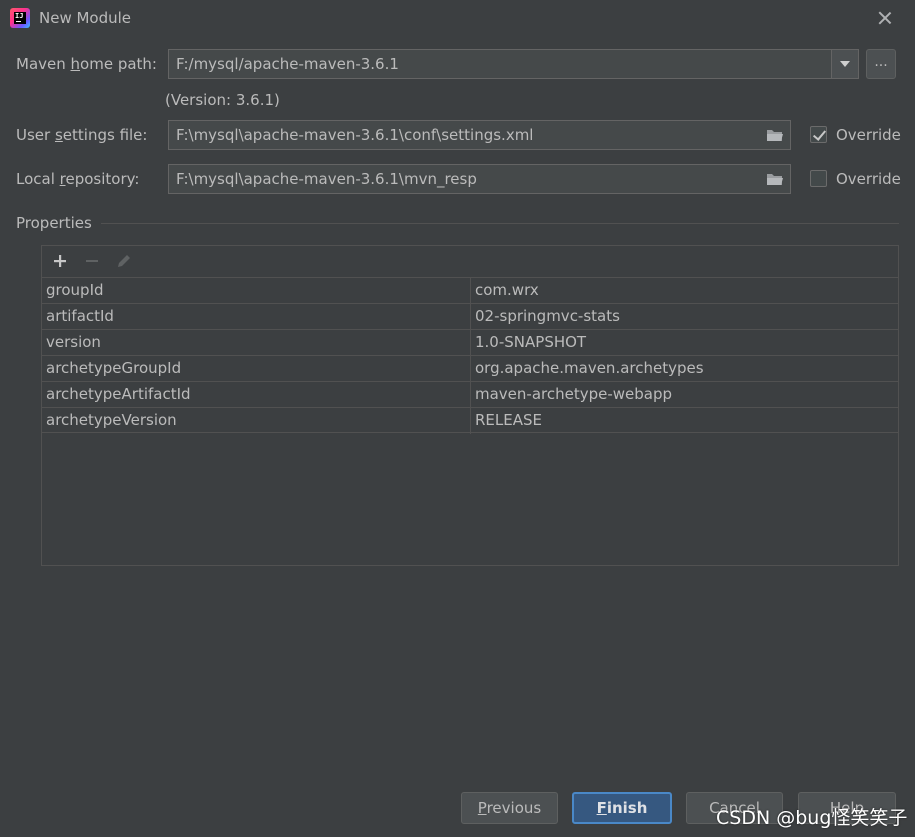 Image resolution: width=915 pixels, height=837 pixels. Describe the element at coordinates (812, 818) in the screenshot. I see `csdn-watermark: CSDN @bug怪笑笑子` at that location.